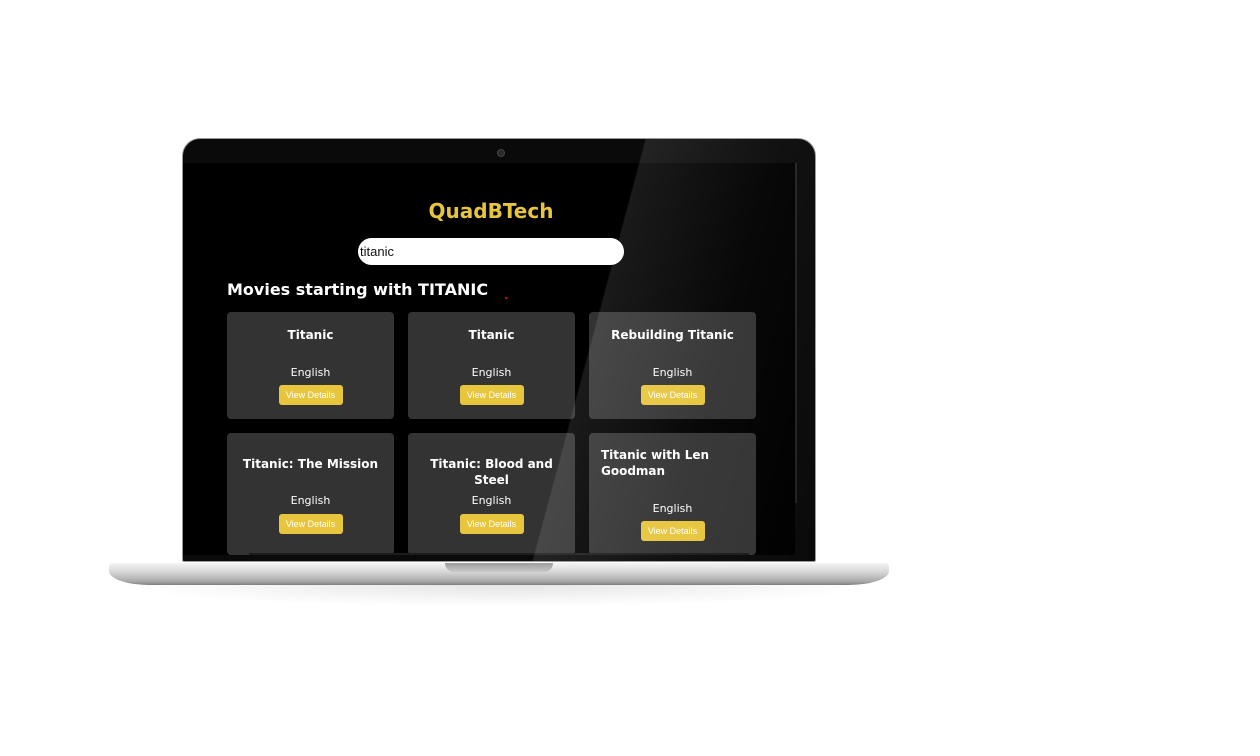  What do you see at coordinates (796, 333) in the screenshot?
I see `screen-scrollbar-track` at bounding box center [796, 333].